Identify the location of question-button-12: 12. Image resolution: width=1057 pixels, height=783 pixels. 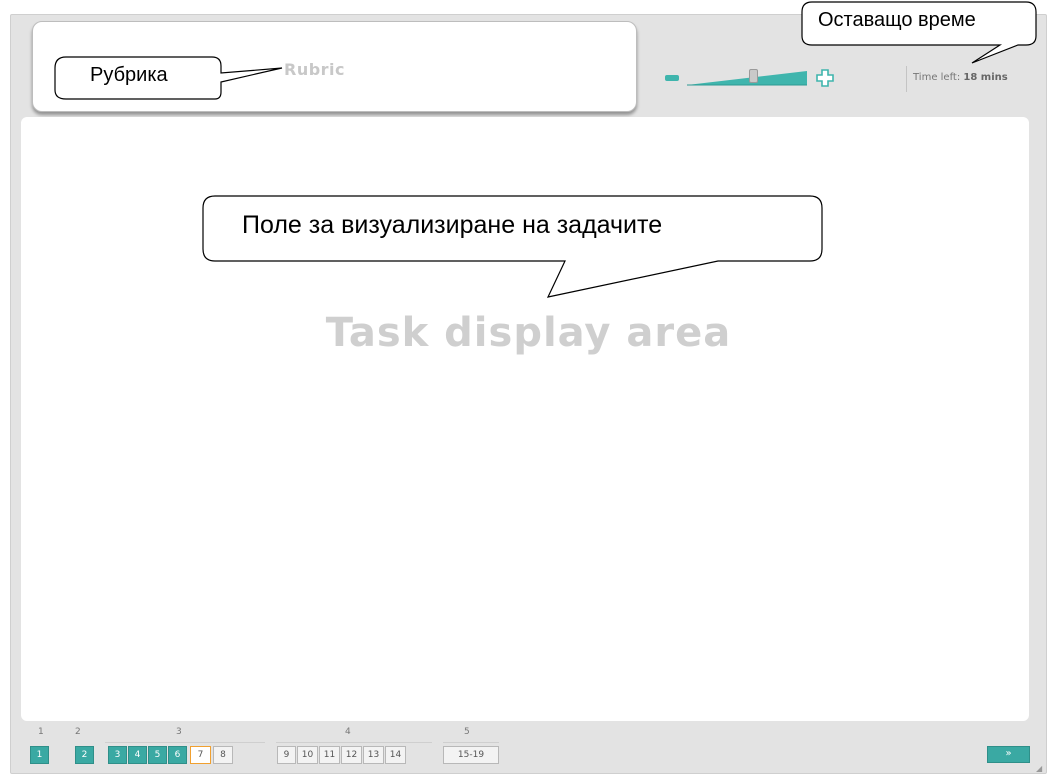
(351, 755).